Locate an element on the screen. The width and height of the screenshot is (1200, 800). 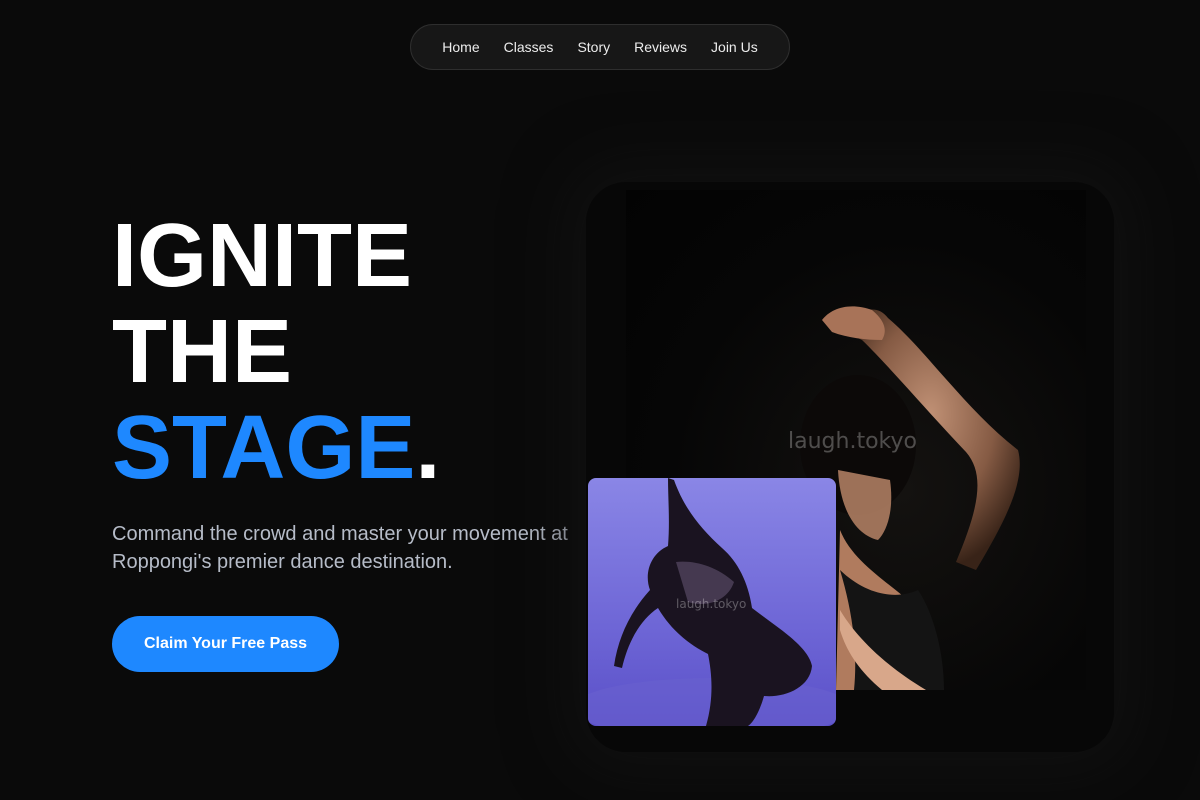
headline-line-1: IGNITE is located at coordinates (262, 256).